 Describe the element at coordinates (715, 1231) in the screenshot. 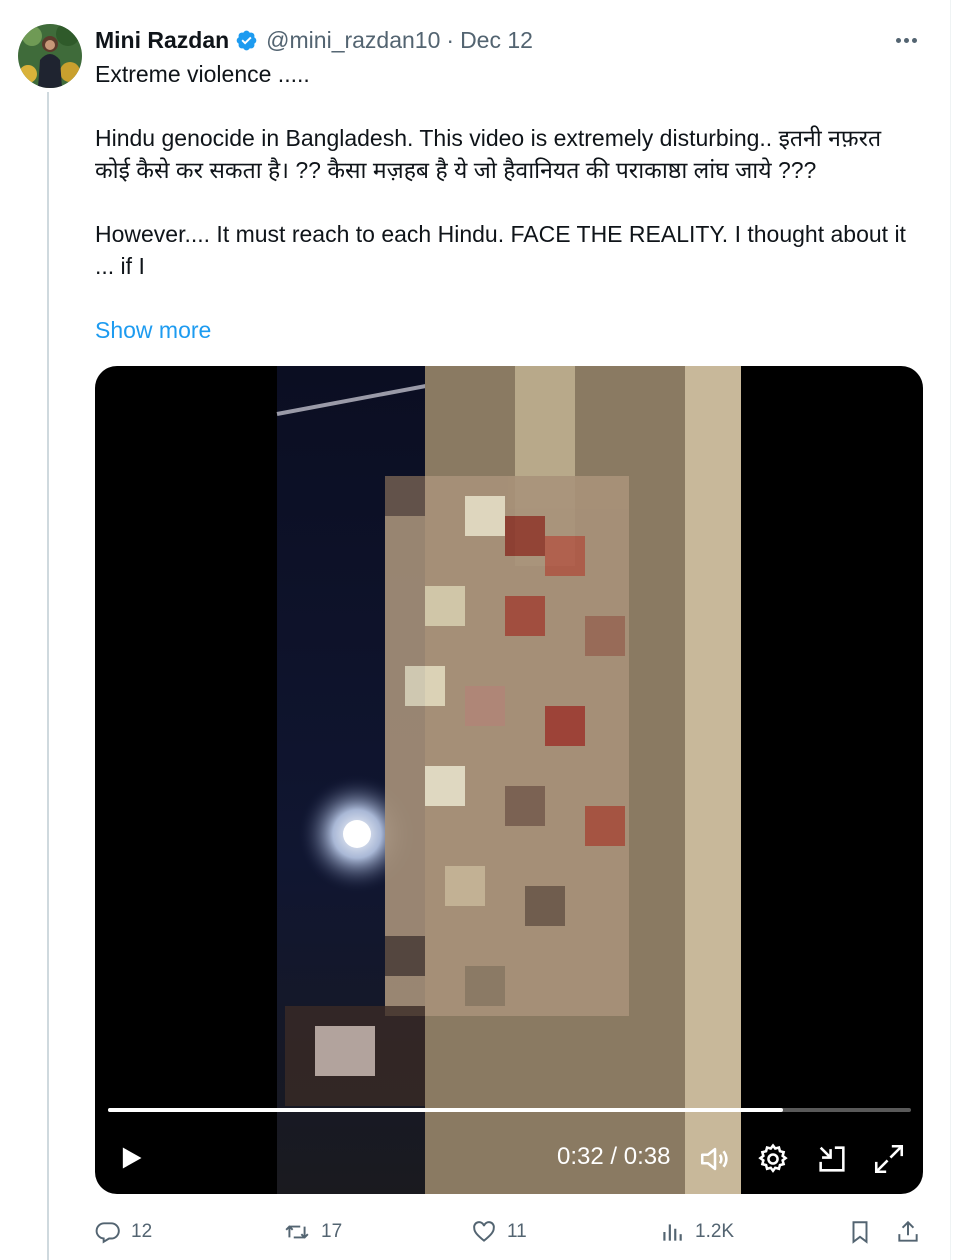

I see `view-count: 1.2K` at that location.